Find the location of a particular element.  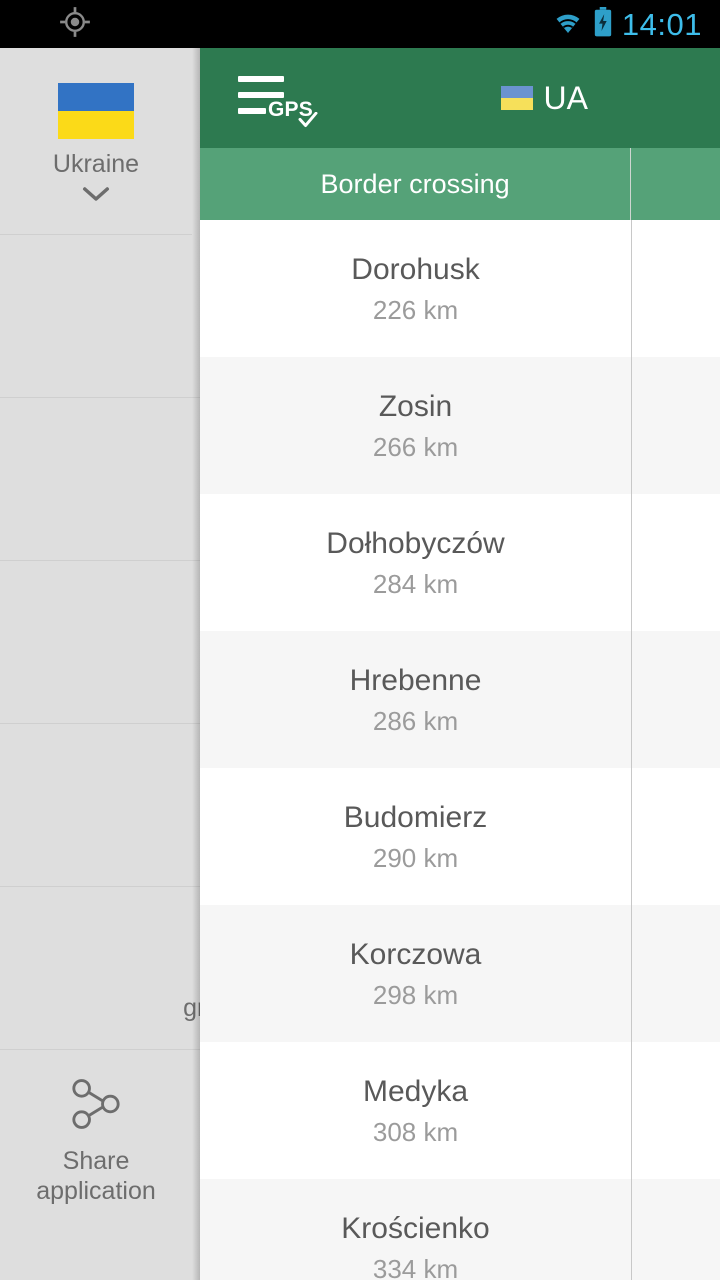

list-column-divider is located at coordinates (631, 750).